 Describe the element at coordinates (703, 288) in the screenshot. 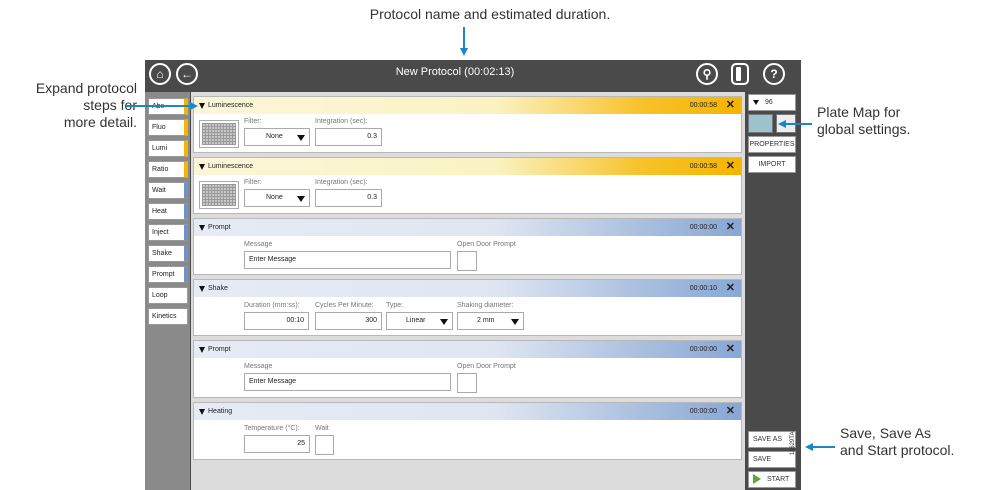

I see `step-duration: 00:00:10` at that location.